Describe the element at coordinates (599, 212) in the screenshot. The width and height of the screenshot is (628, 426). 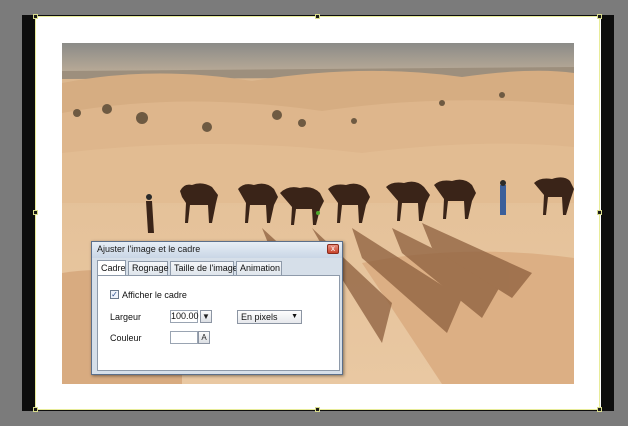
I see `resize-handle-right` at that location.